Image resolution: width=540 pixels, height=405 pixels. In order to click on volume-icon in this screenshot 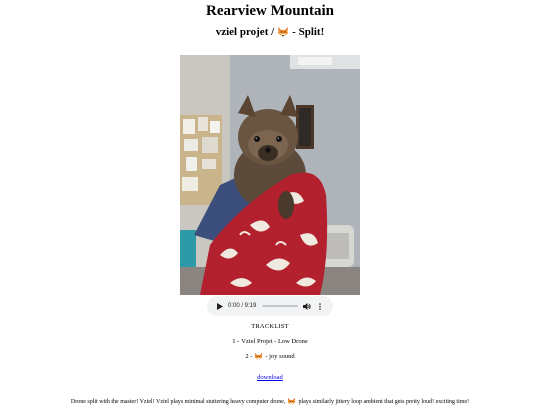, I will do `click(307, 306)`.